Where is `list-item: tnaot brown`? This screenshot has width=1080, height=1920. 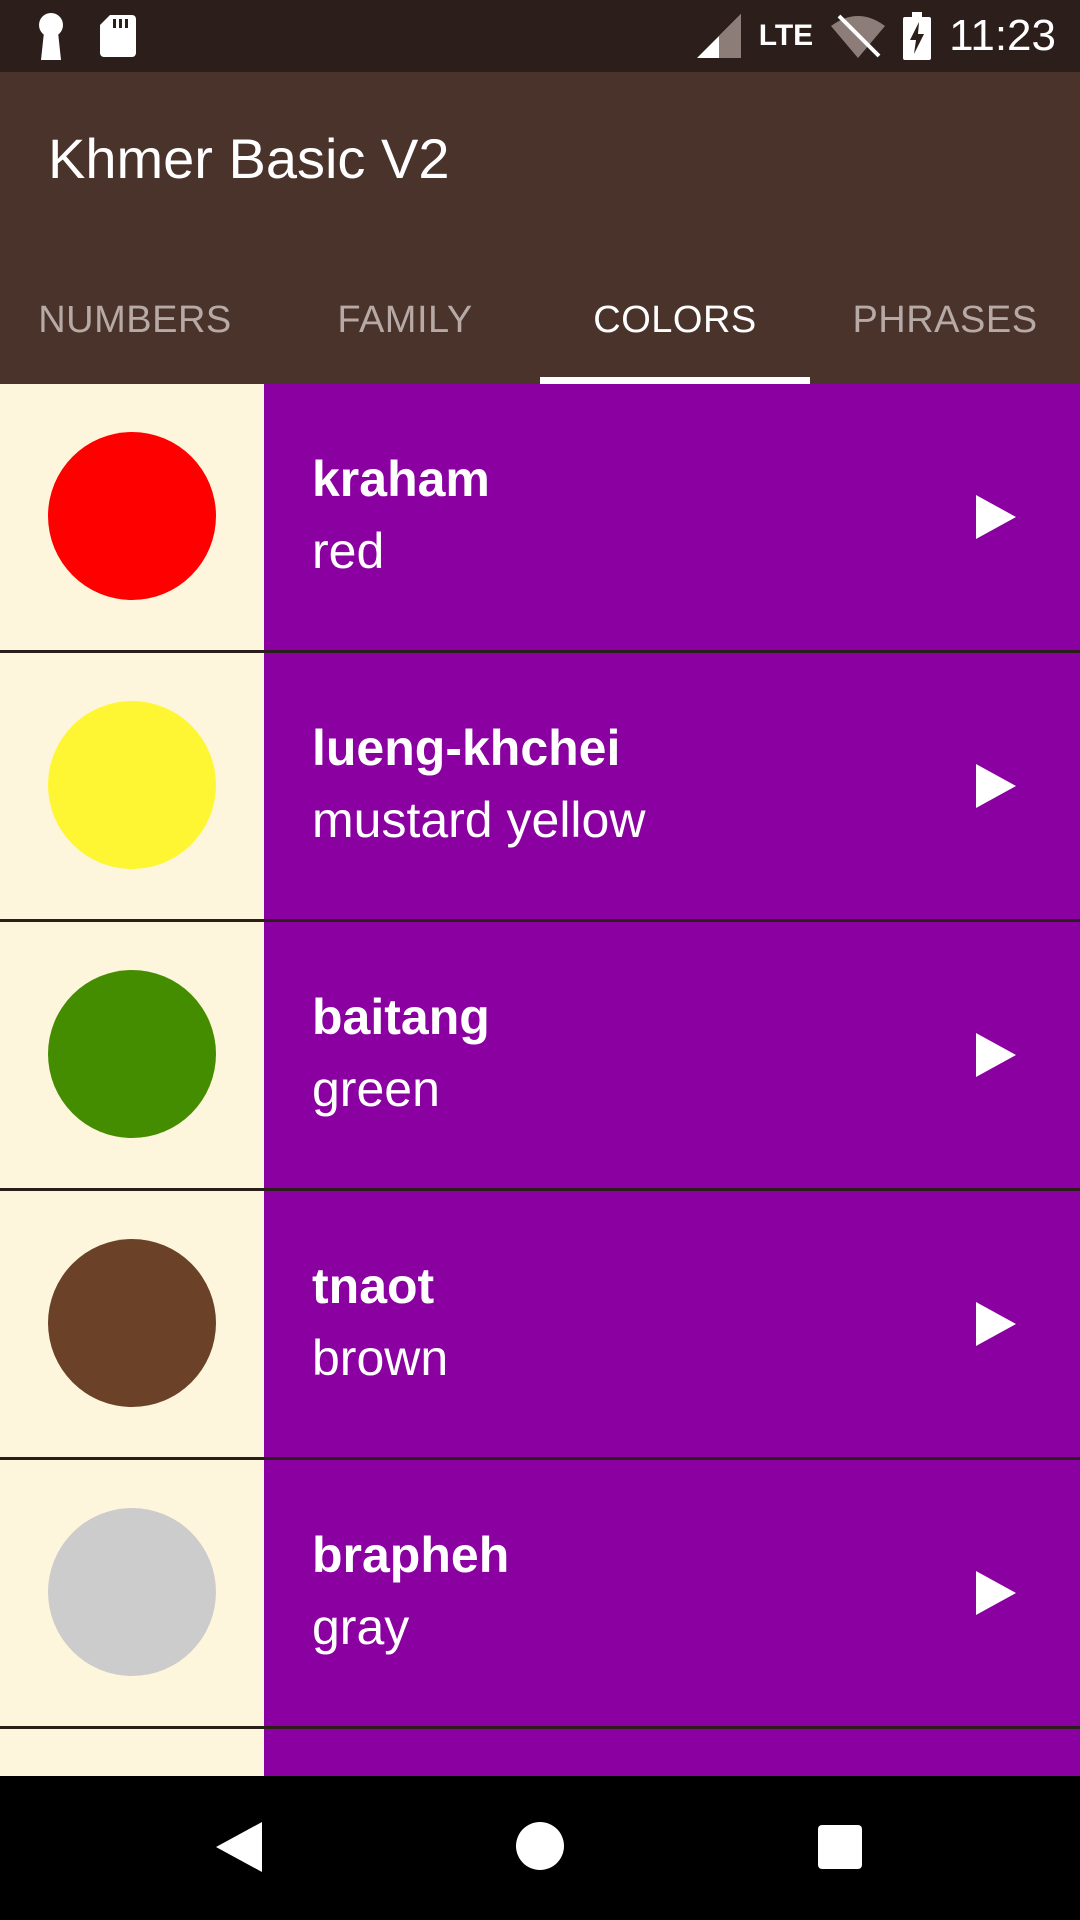
list-item: tnaot brown is located at coordinates (540, 1325).